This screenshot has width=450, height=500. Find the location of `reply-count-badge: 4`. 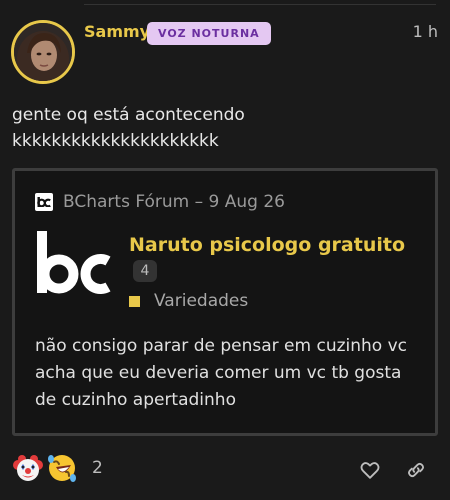

reply-count-badge: 4 is located at coordinates (145, 271).